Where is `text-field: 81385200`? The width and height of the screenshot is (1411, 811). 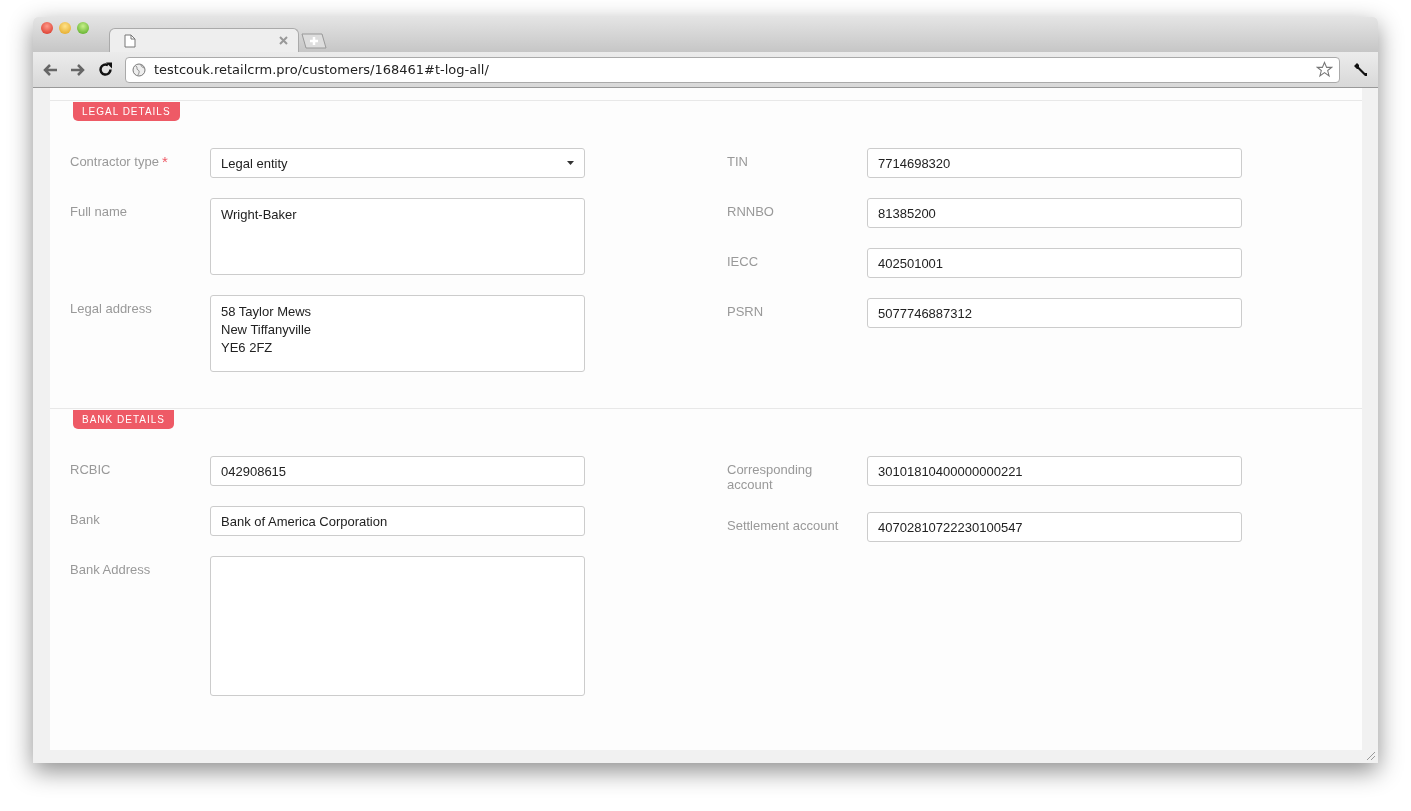 text-field: 81385200 is located at coordinates (1054, 213).